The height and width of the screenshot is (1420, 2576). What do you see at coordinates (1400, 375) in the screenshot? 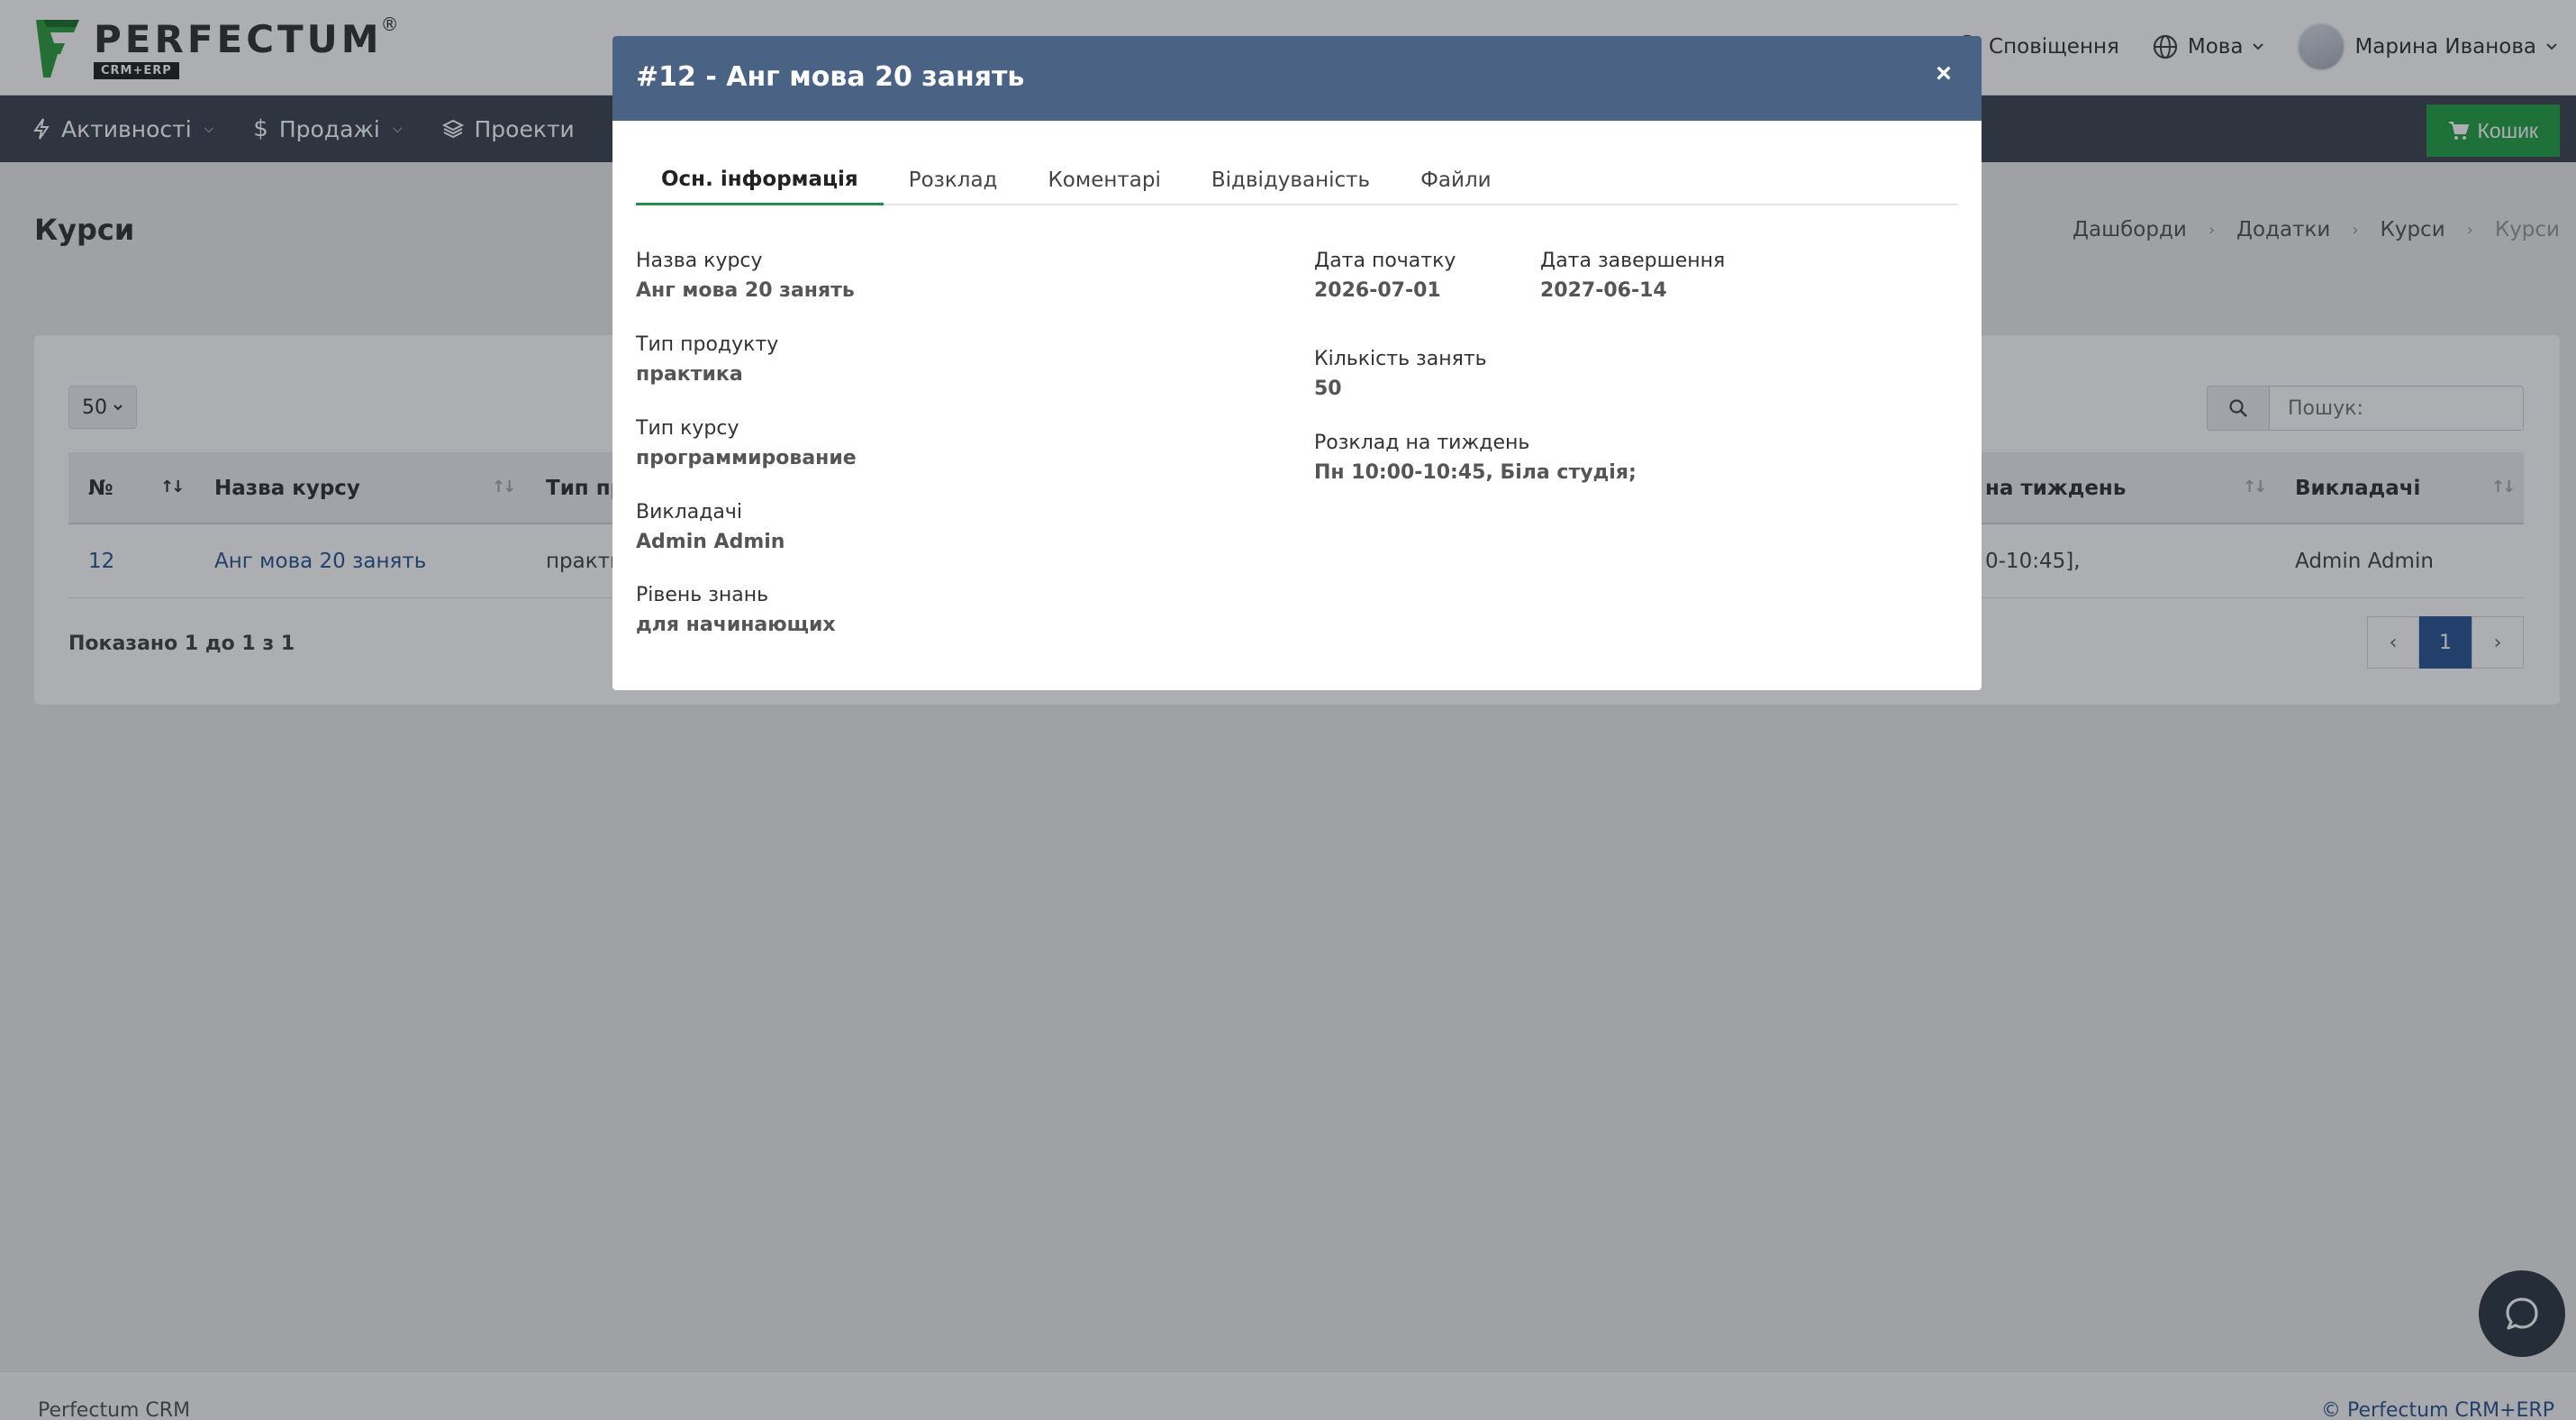
I see `field-lessons-count: Кількість занять 50` at bounding box center [1400, 375].